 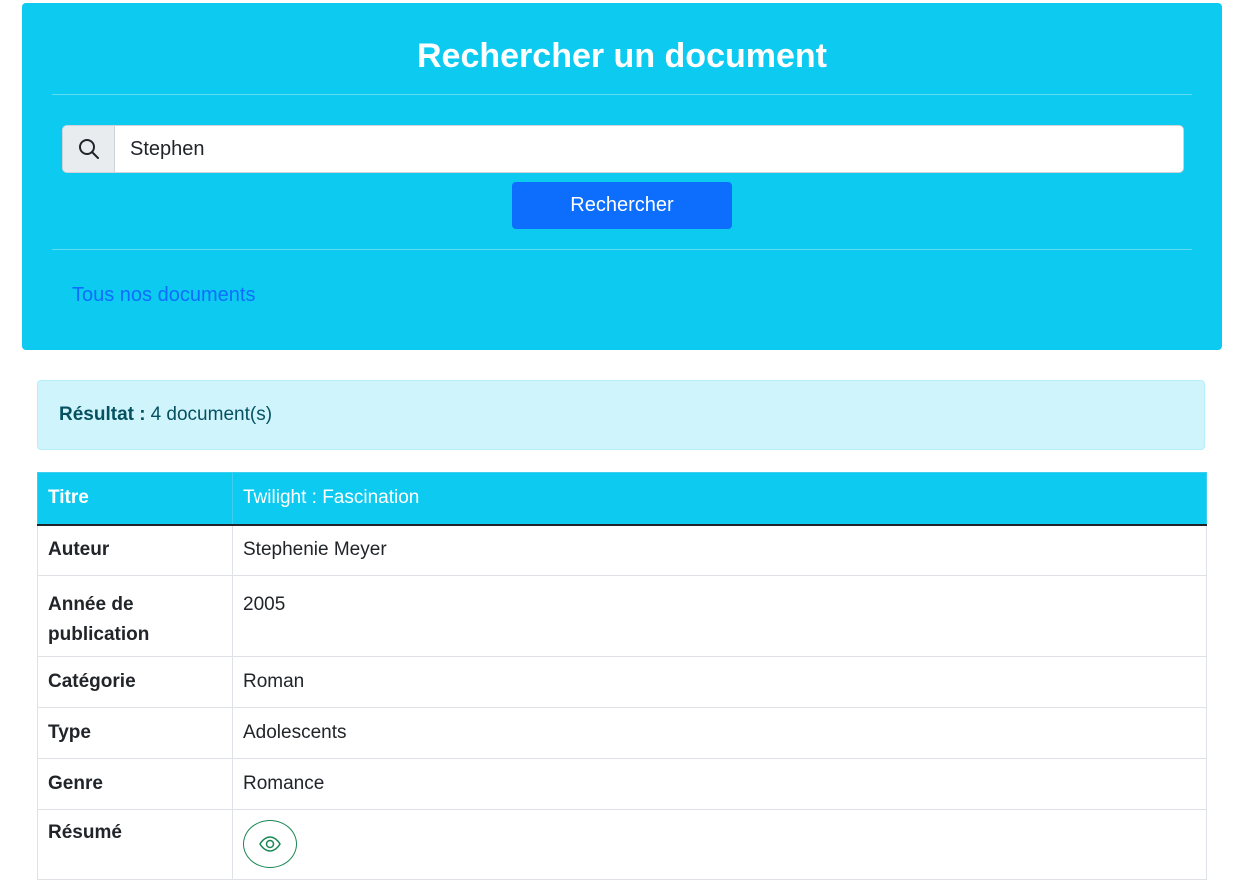 I want to click on auteur-label: Auteur, so click(x=135, y=550).